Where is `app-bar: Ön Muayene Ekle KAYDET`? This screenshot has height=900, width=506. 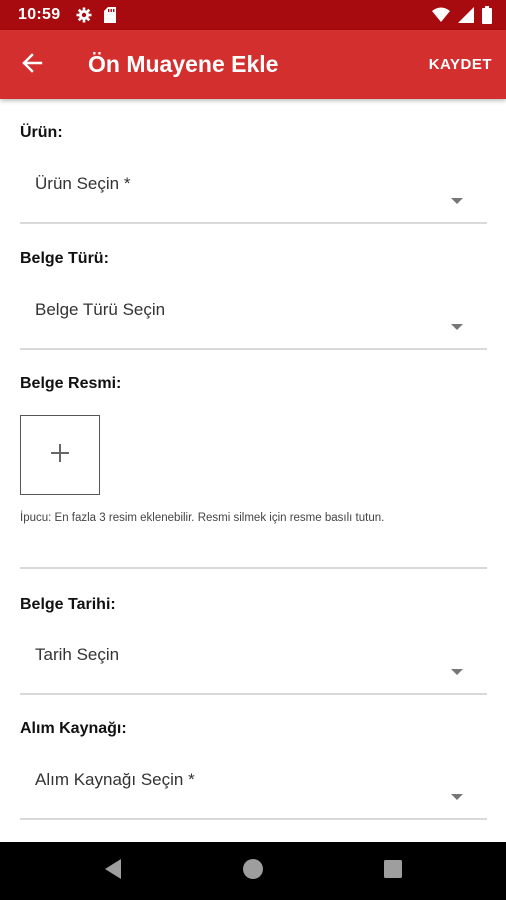 app-bar: Ön Muayene Ekle KAYDET is located at coordinates (253, 64).